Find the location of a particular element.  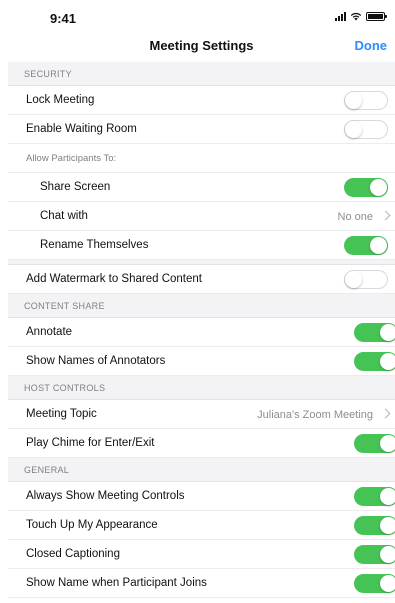

status-bar: 9:41 is located at coordinates (201, 15).